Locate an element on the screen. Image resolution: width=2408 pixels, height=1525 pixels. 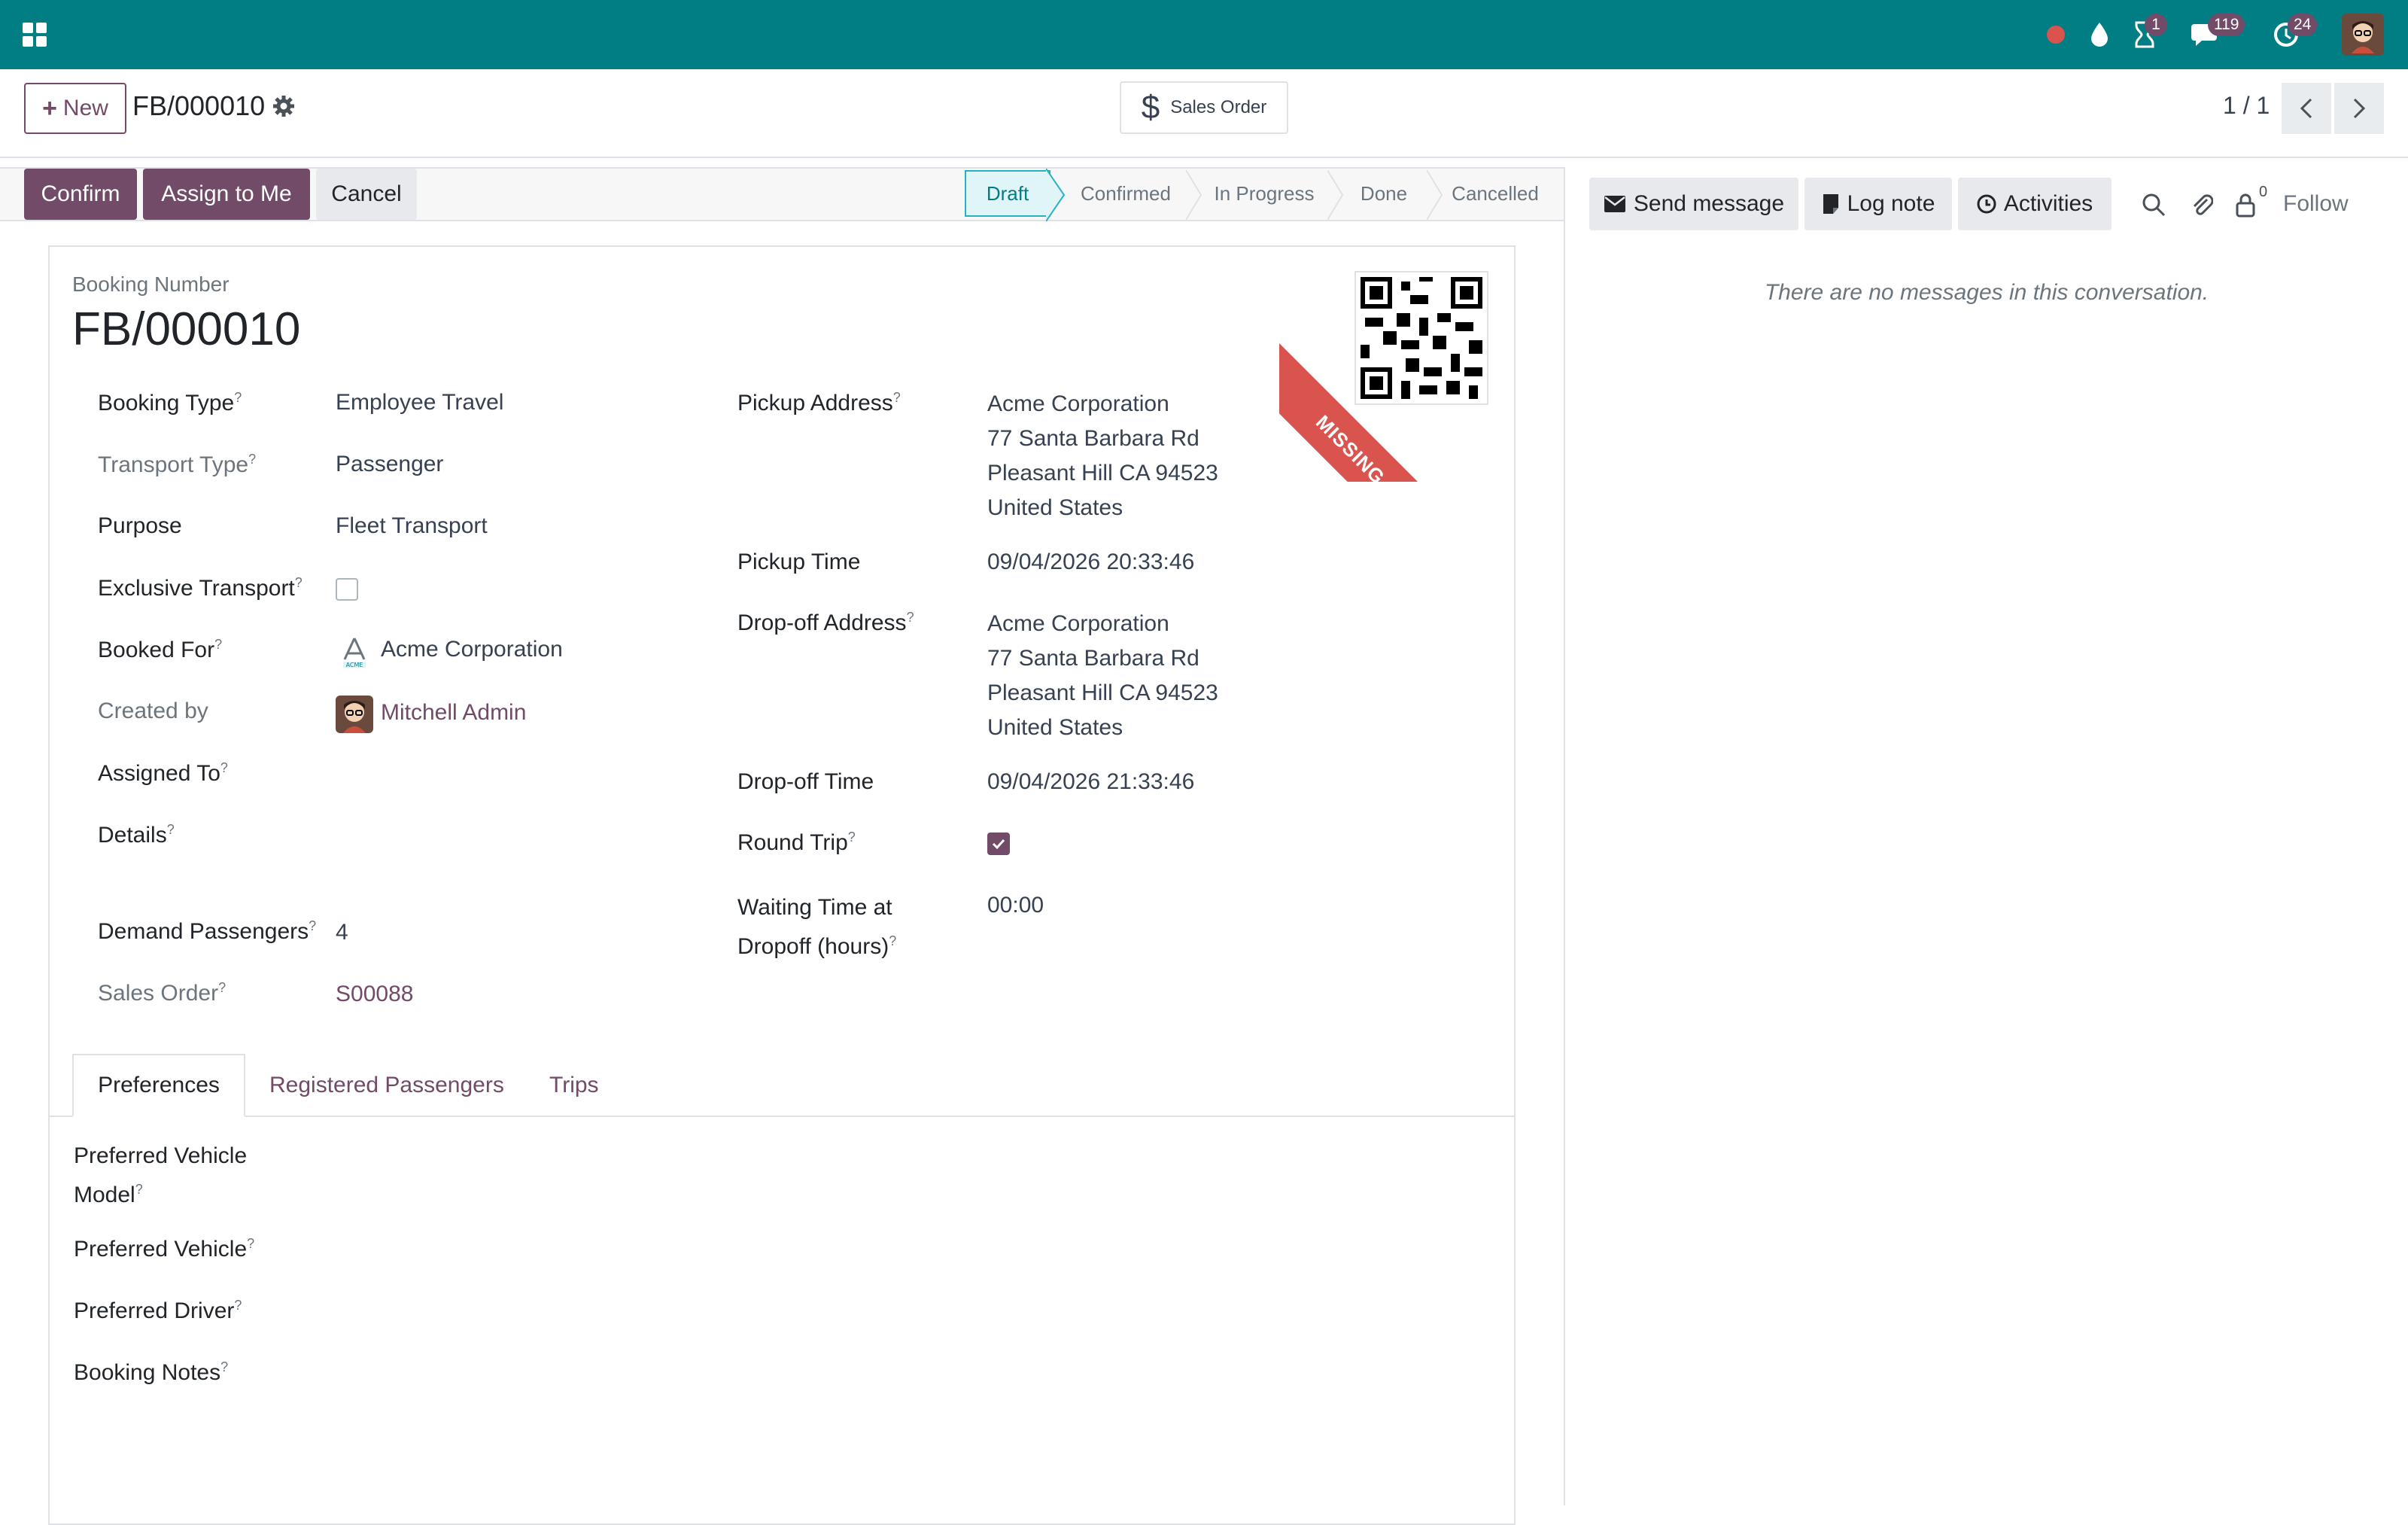
gear-icon is located at coordinates (283, 106).